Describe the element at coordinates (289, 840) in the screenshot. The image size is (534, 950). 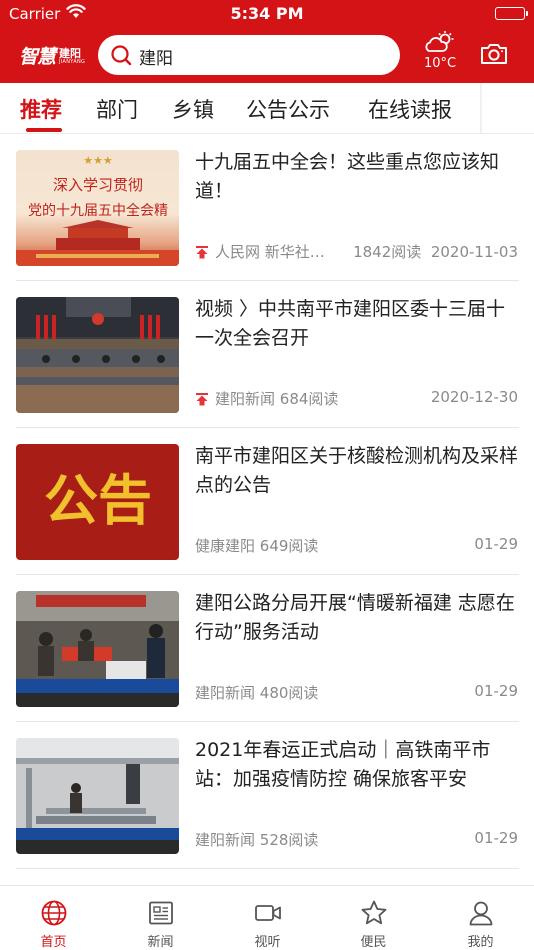
I see `article-reads: 528阅读` at that location.